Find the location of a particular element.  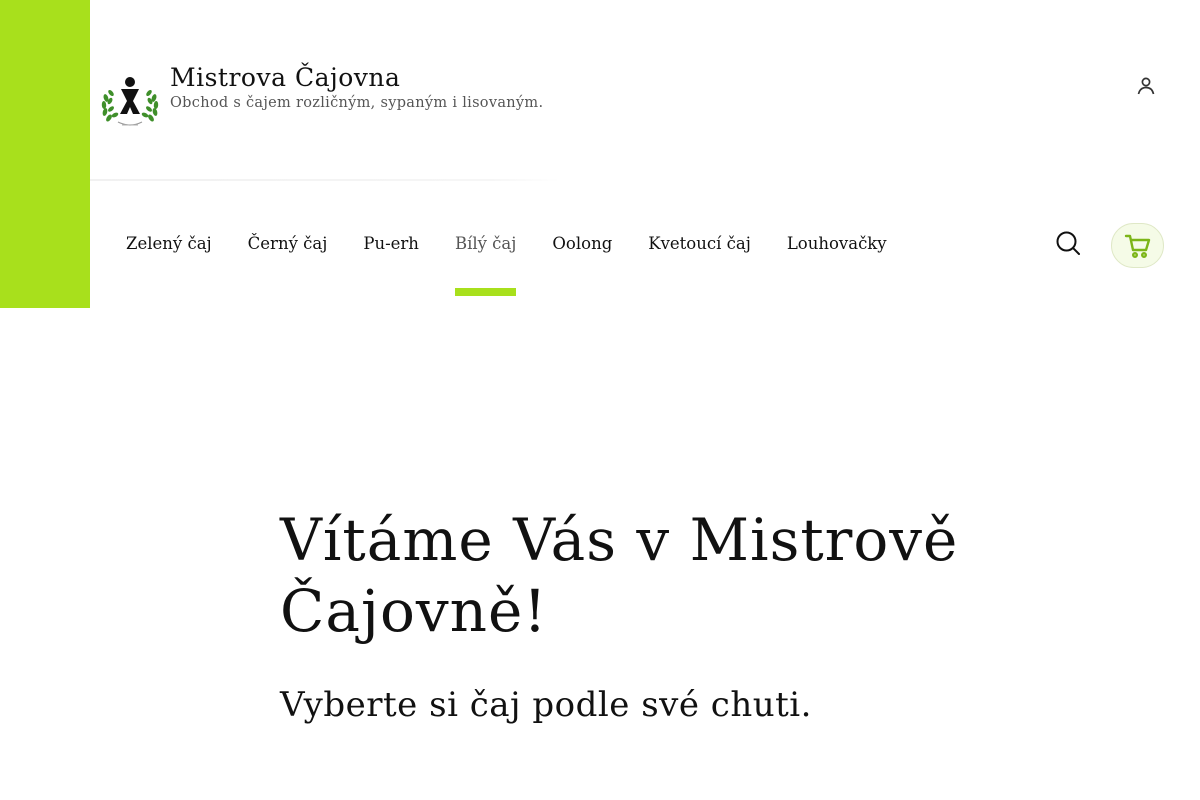

nav-item-cerny-caj: Černý čaj is located at coordinates (288, 243).